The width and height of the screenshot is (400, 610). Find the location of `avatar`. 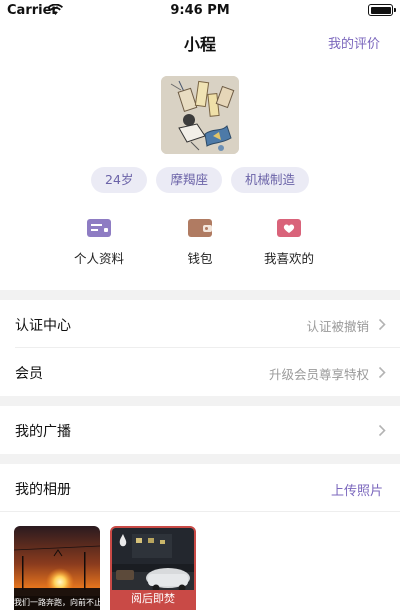

avatar is located at coordinates (200, 115).